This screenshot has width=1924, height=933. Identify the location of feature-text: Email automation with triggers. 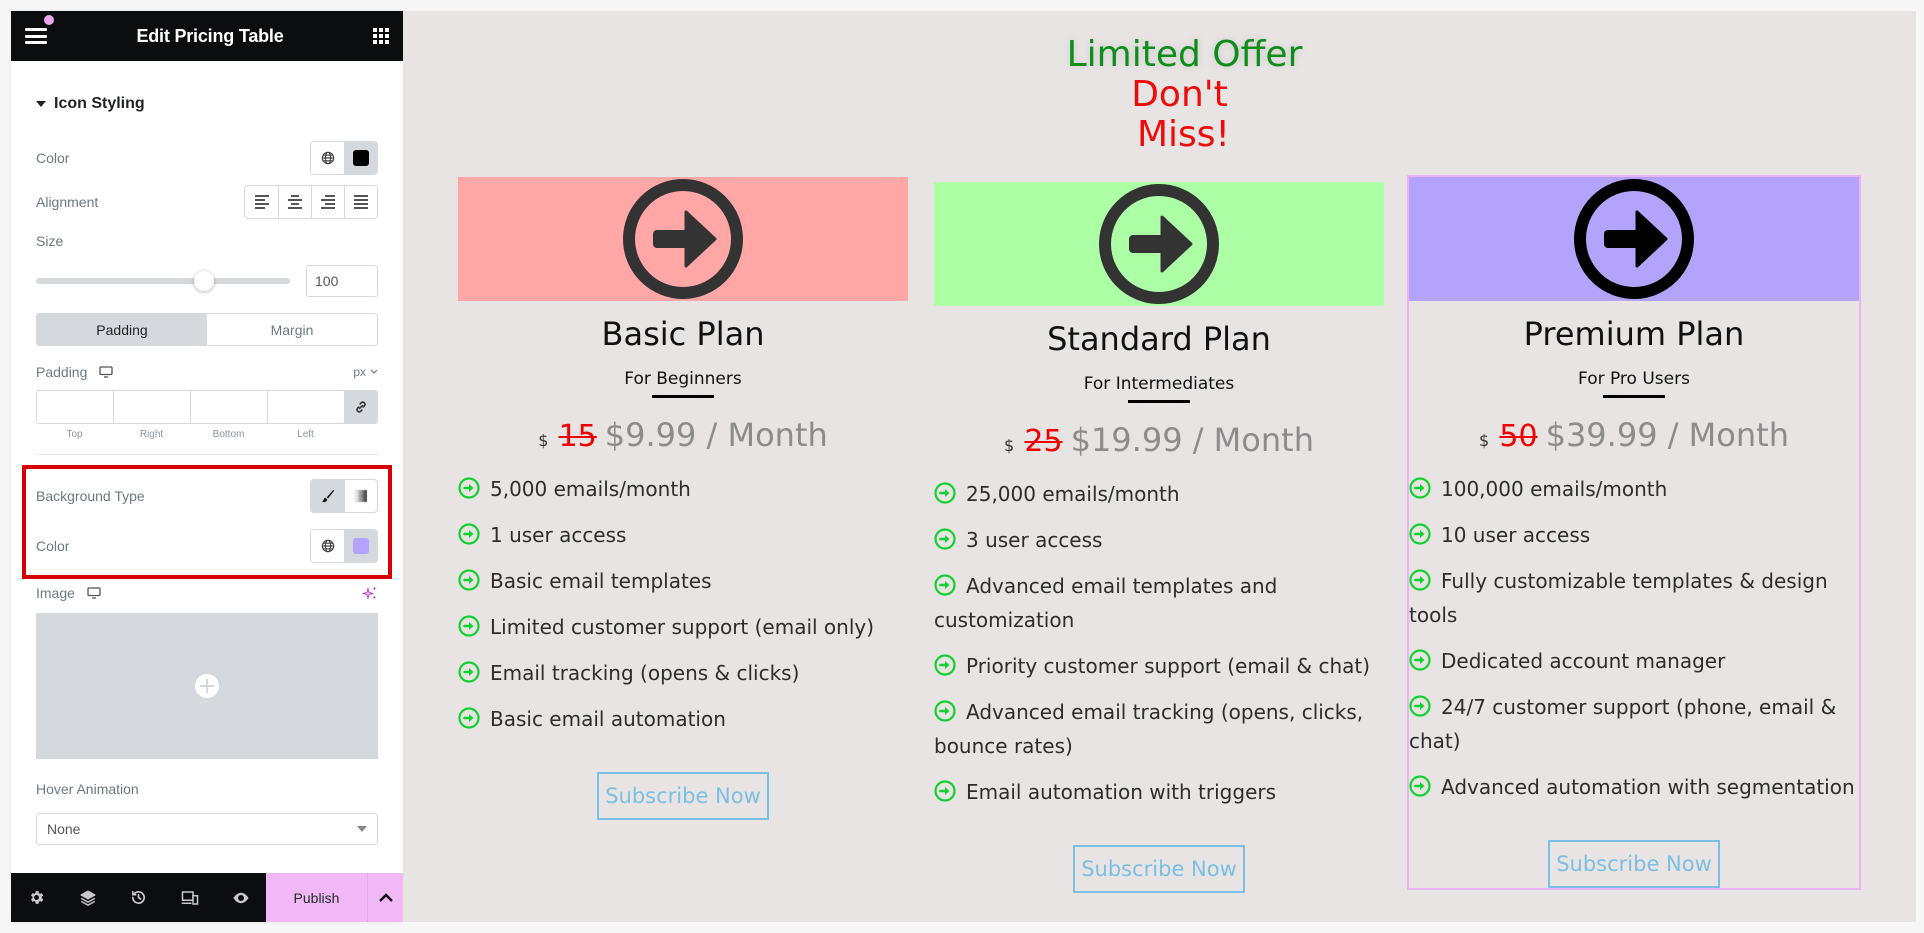
(1121, 792).